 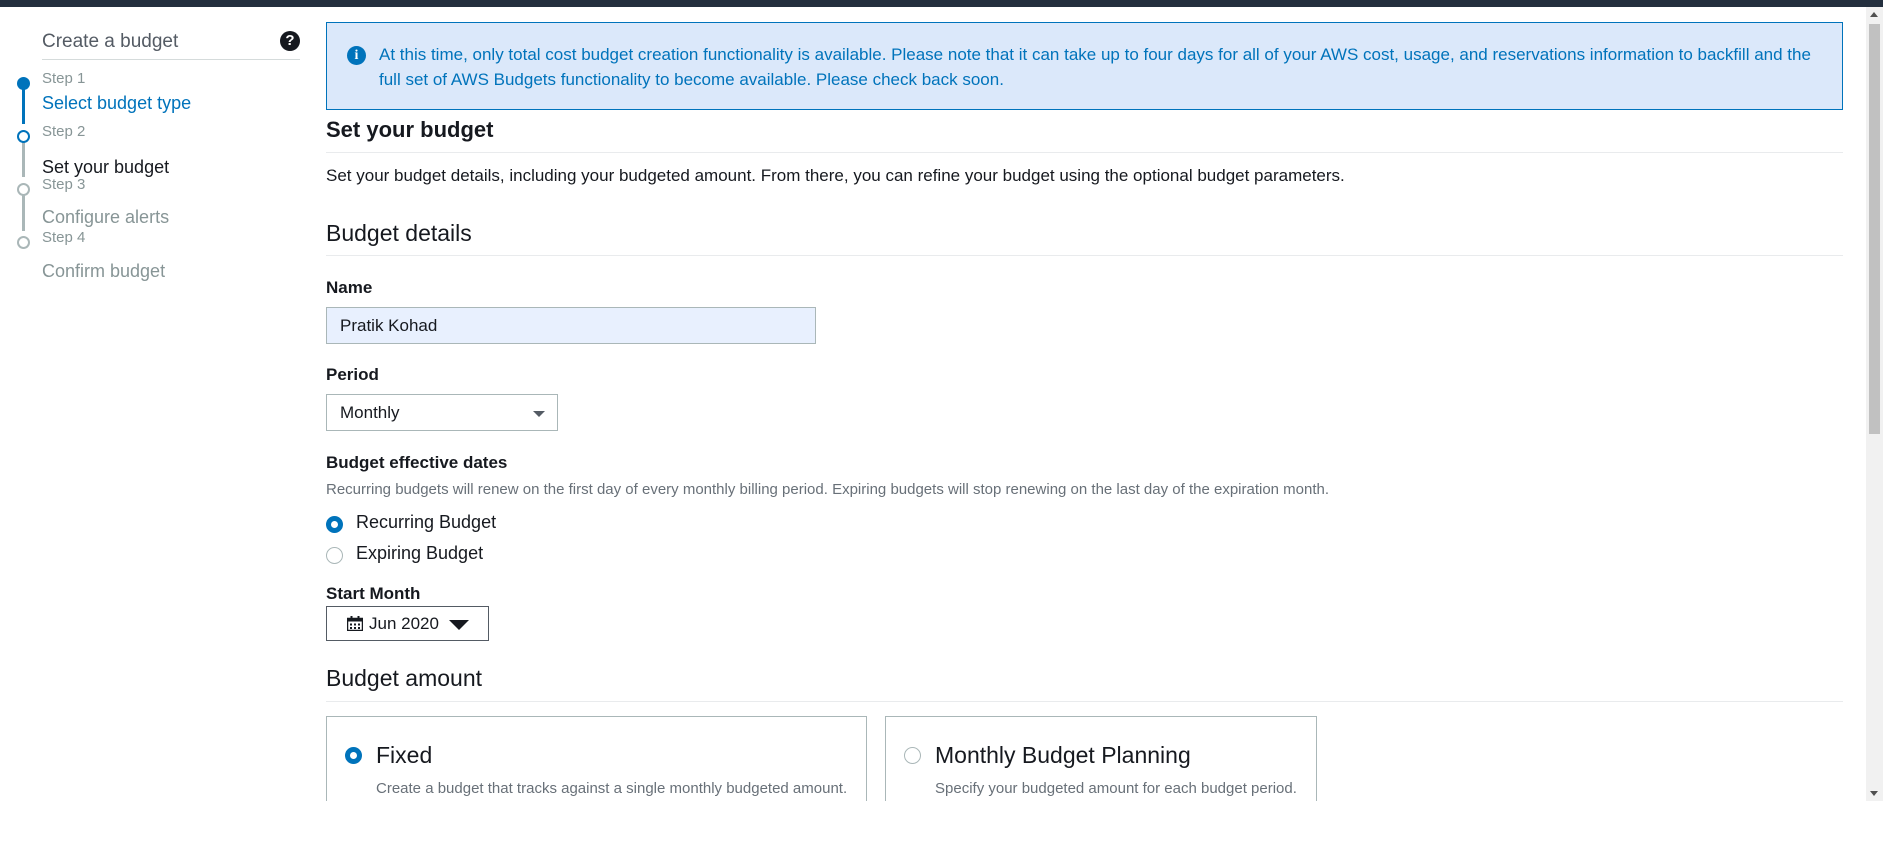 I want to click on fixed-budget-radio, so click(x=353, y=755).